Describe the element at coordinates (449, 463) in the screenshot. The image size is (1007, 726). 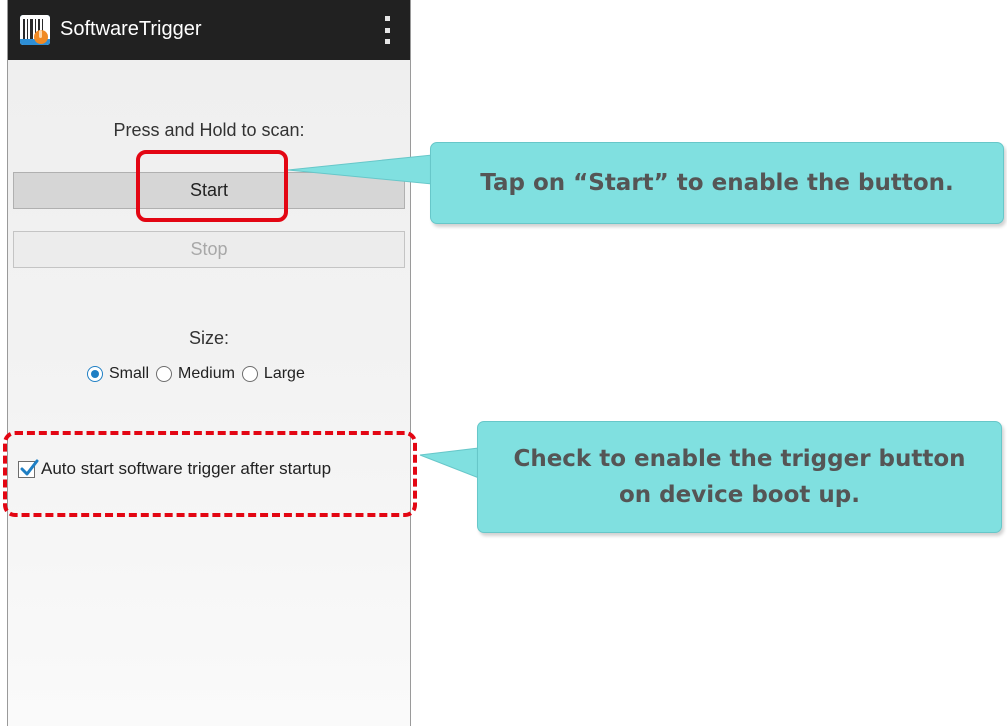
I see `callout-pointer-auto` at that location.